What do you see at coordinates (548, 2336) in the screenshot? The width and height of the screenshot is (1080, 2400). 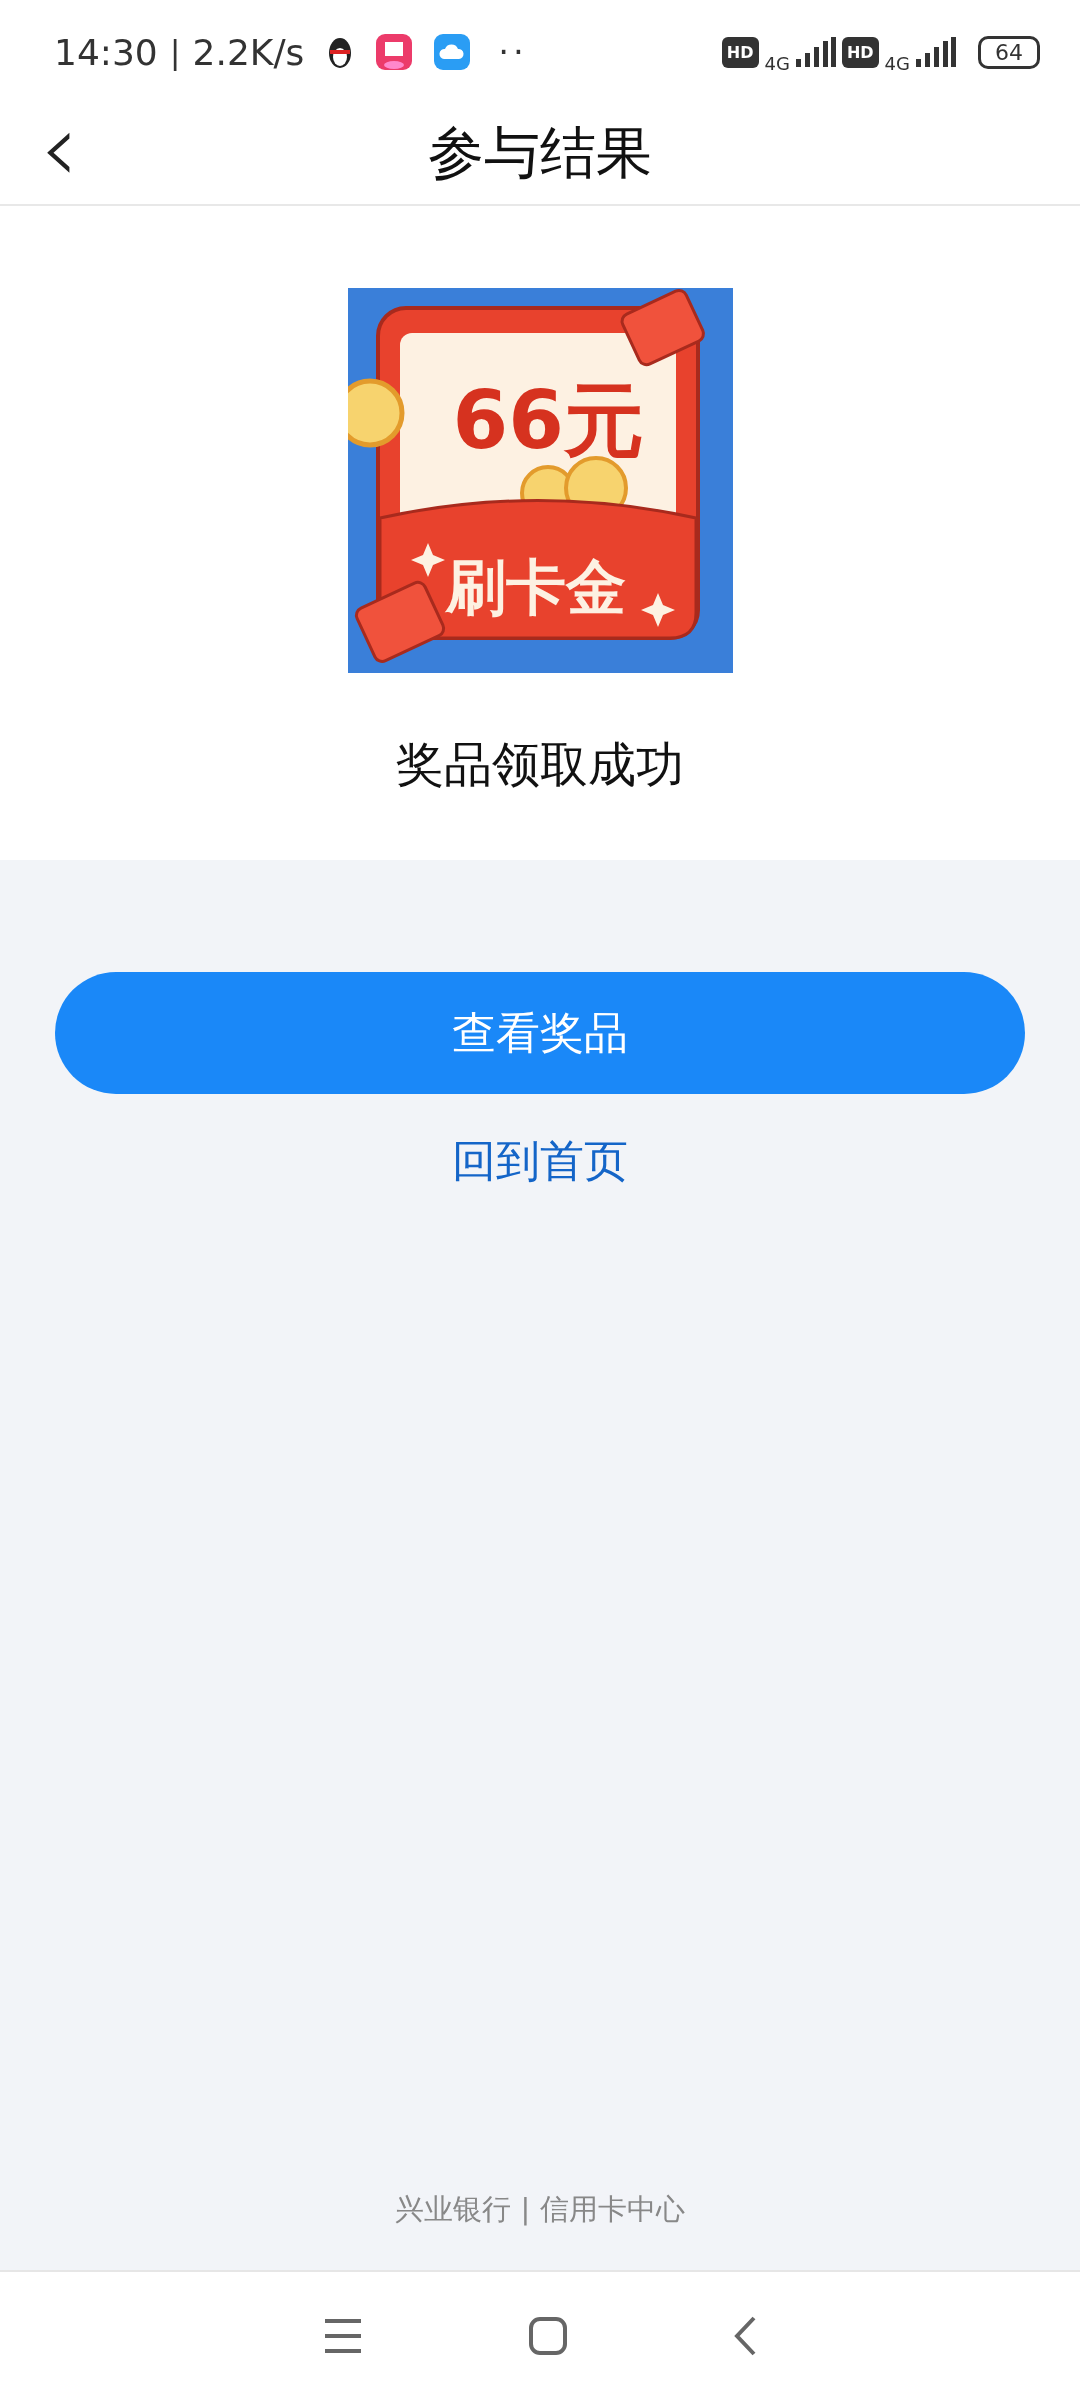 I see `home-icon` at bounding box center [548, 2336].